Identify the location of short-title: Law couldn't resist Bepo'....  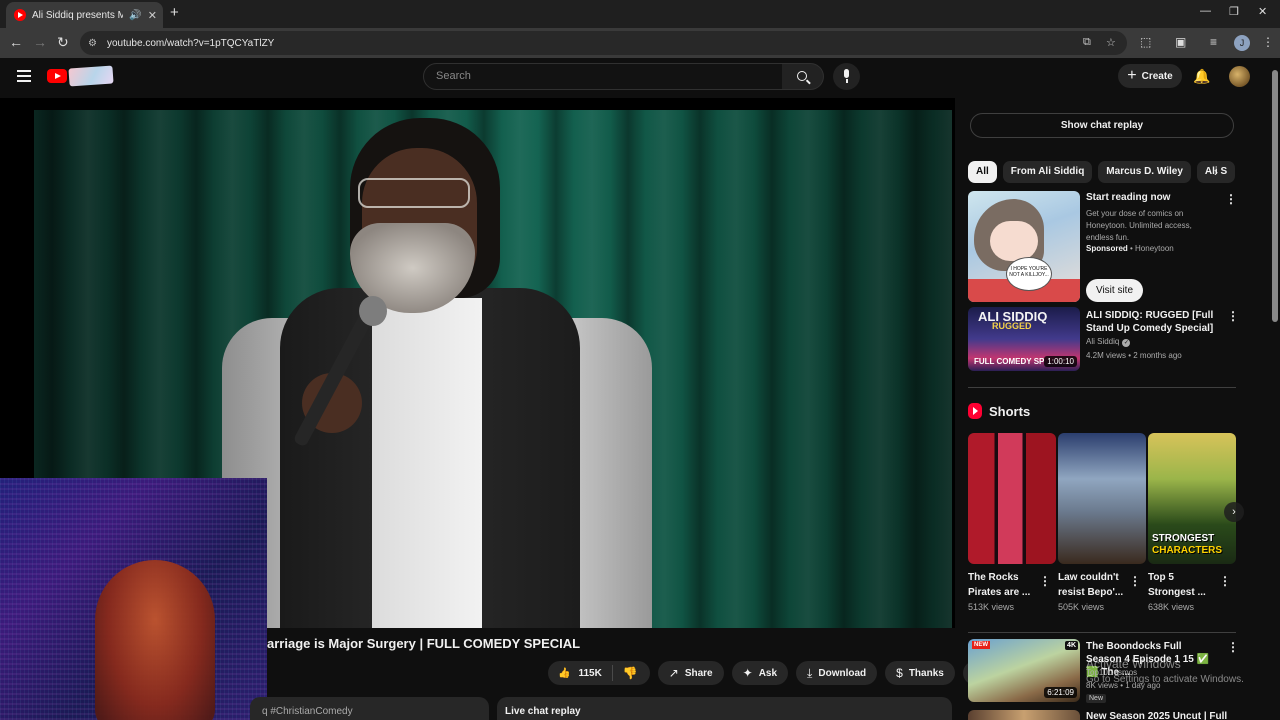
(1093, 585).